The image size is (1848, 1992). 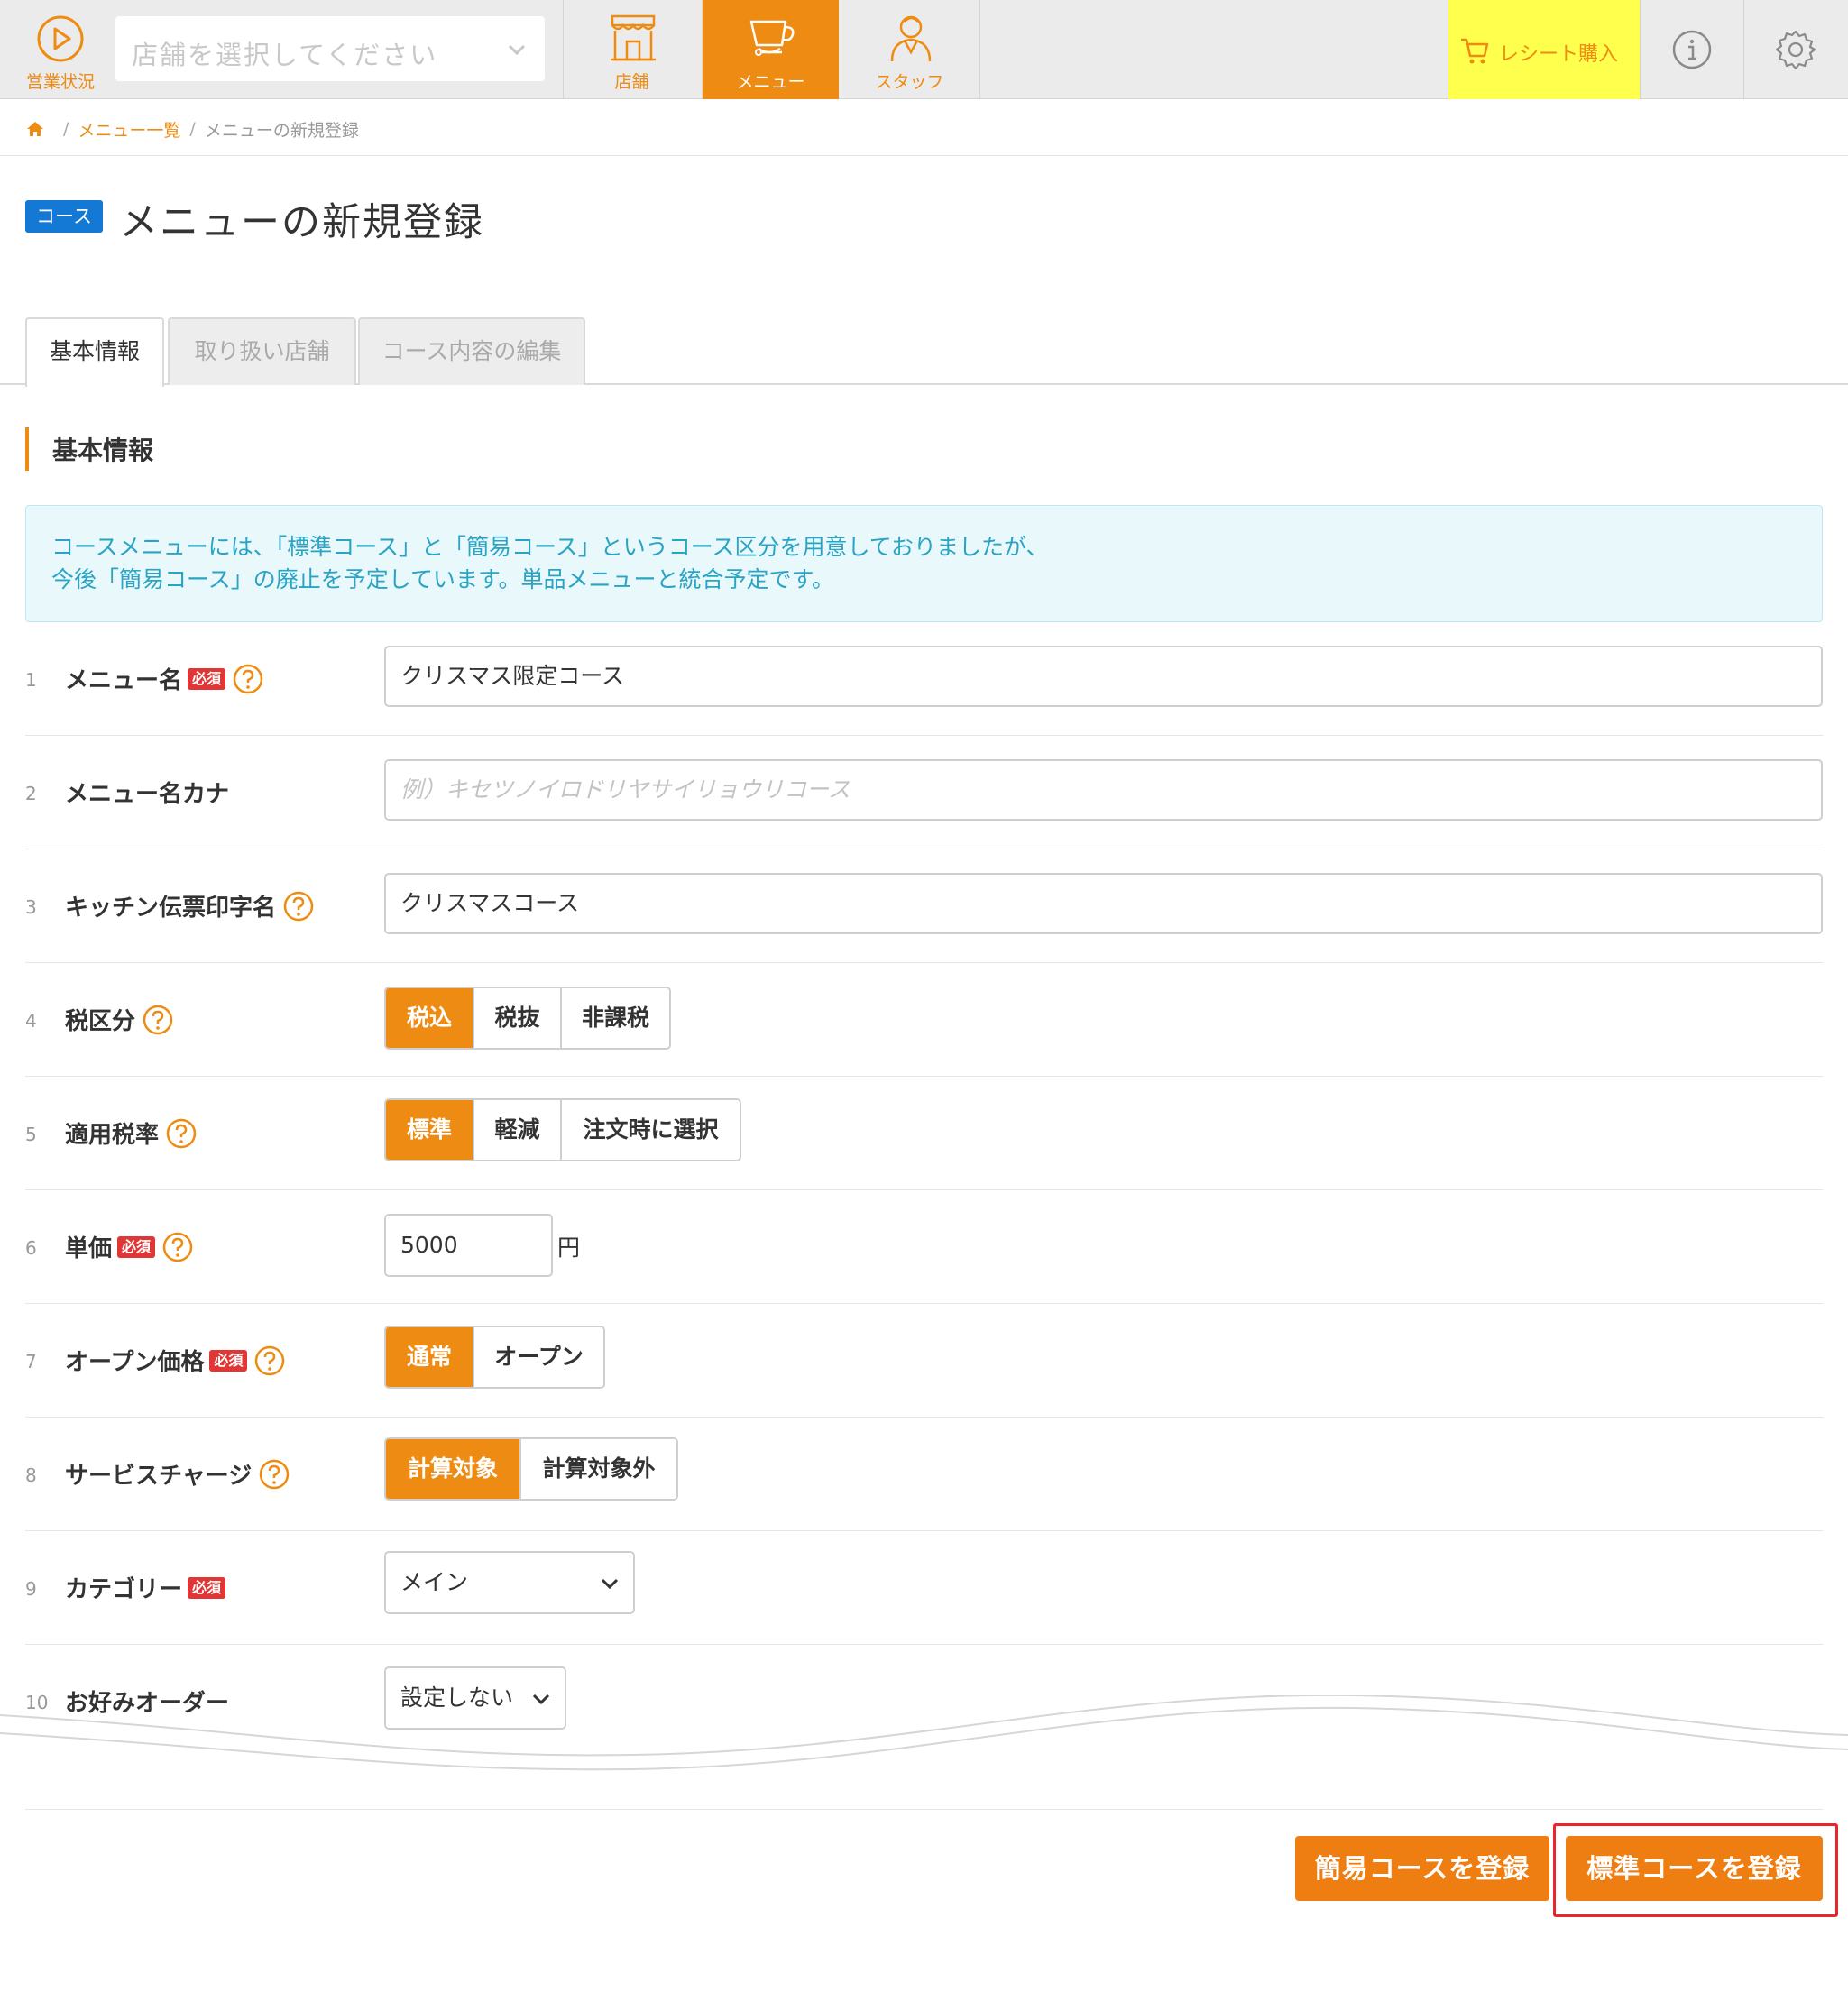 I want to click on info-icon, so click(x=1692, y=49).